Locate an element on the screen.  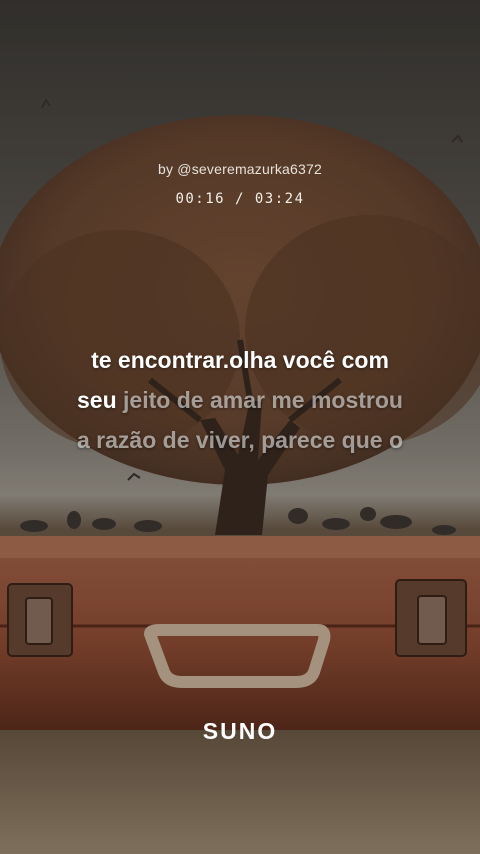
lyric-unsung-text: jeito de amar me mostrou is located at coordinates (259, 400).